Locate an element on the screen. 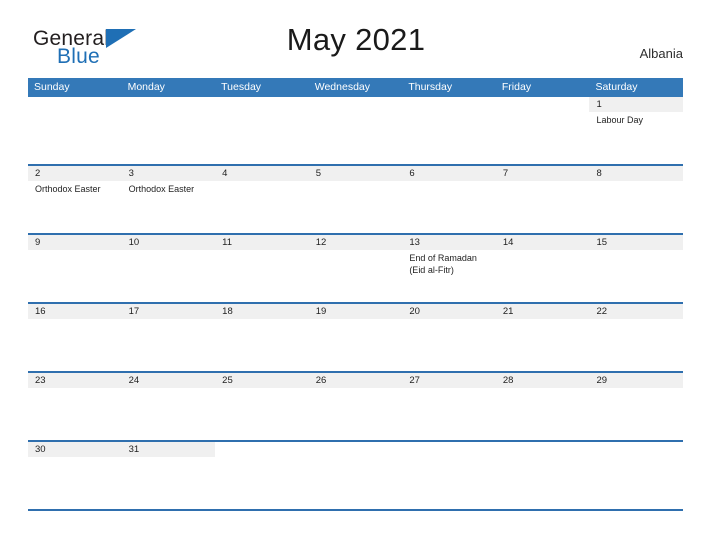 The width and height of the screenshot is (712, 550). calendar-week-row: 23 24 25 26 27 28 29 is located at coordinates (356, 405).